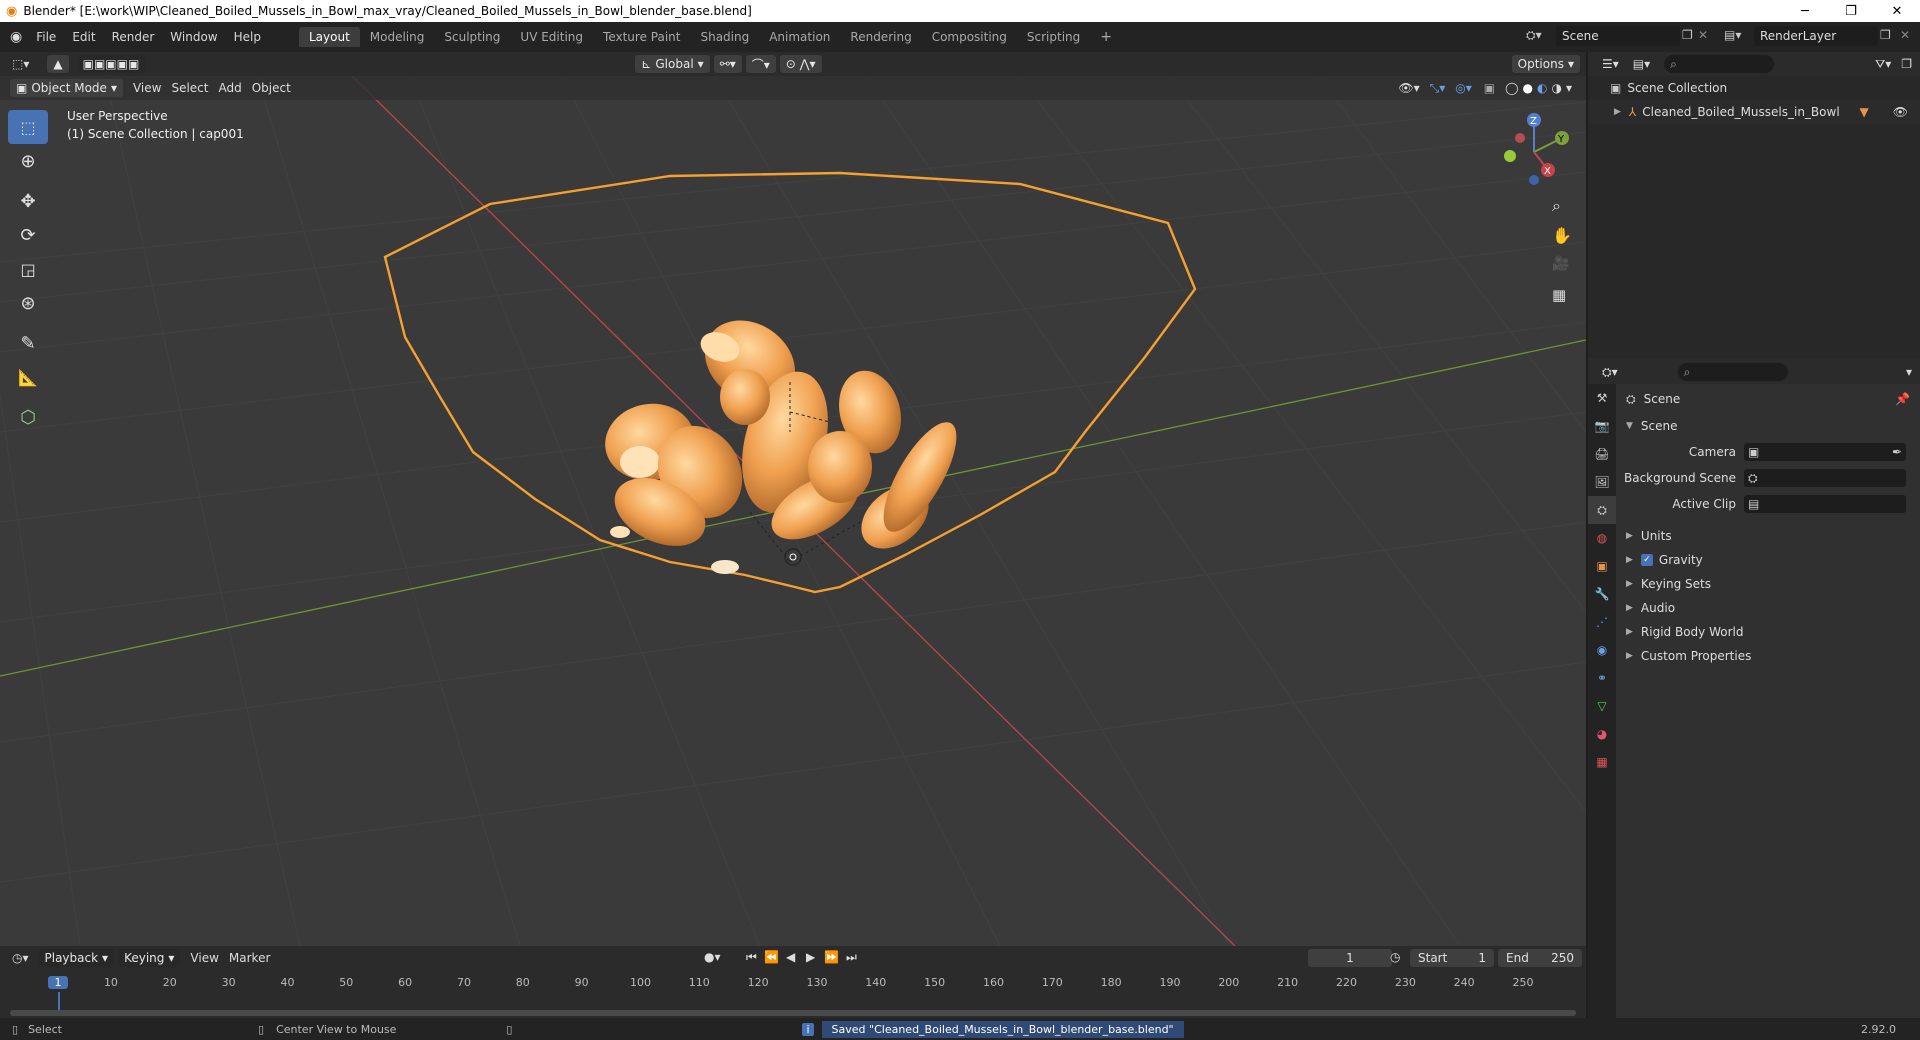 The height and width of the screenshot is (1040, 1920). Describe the element at coordinates (189, 88) in the screenshot. I see `menu-select: Select` at that location.